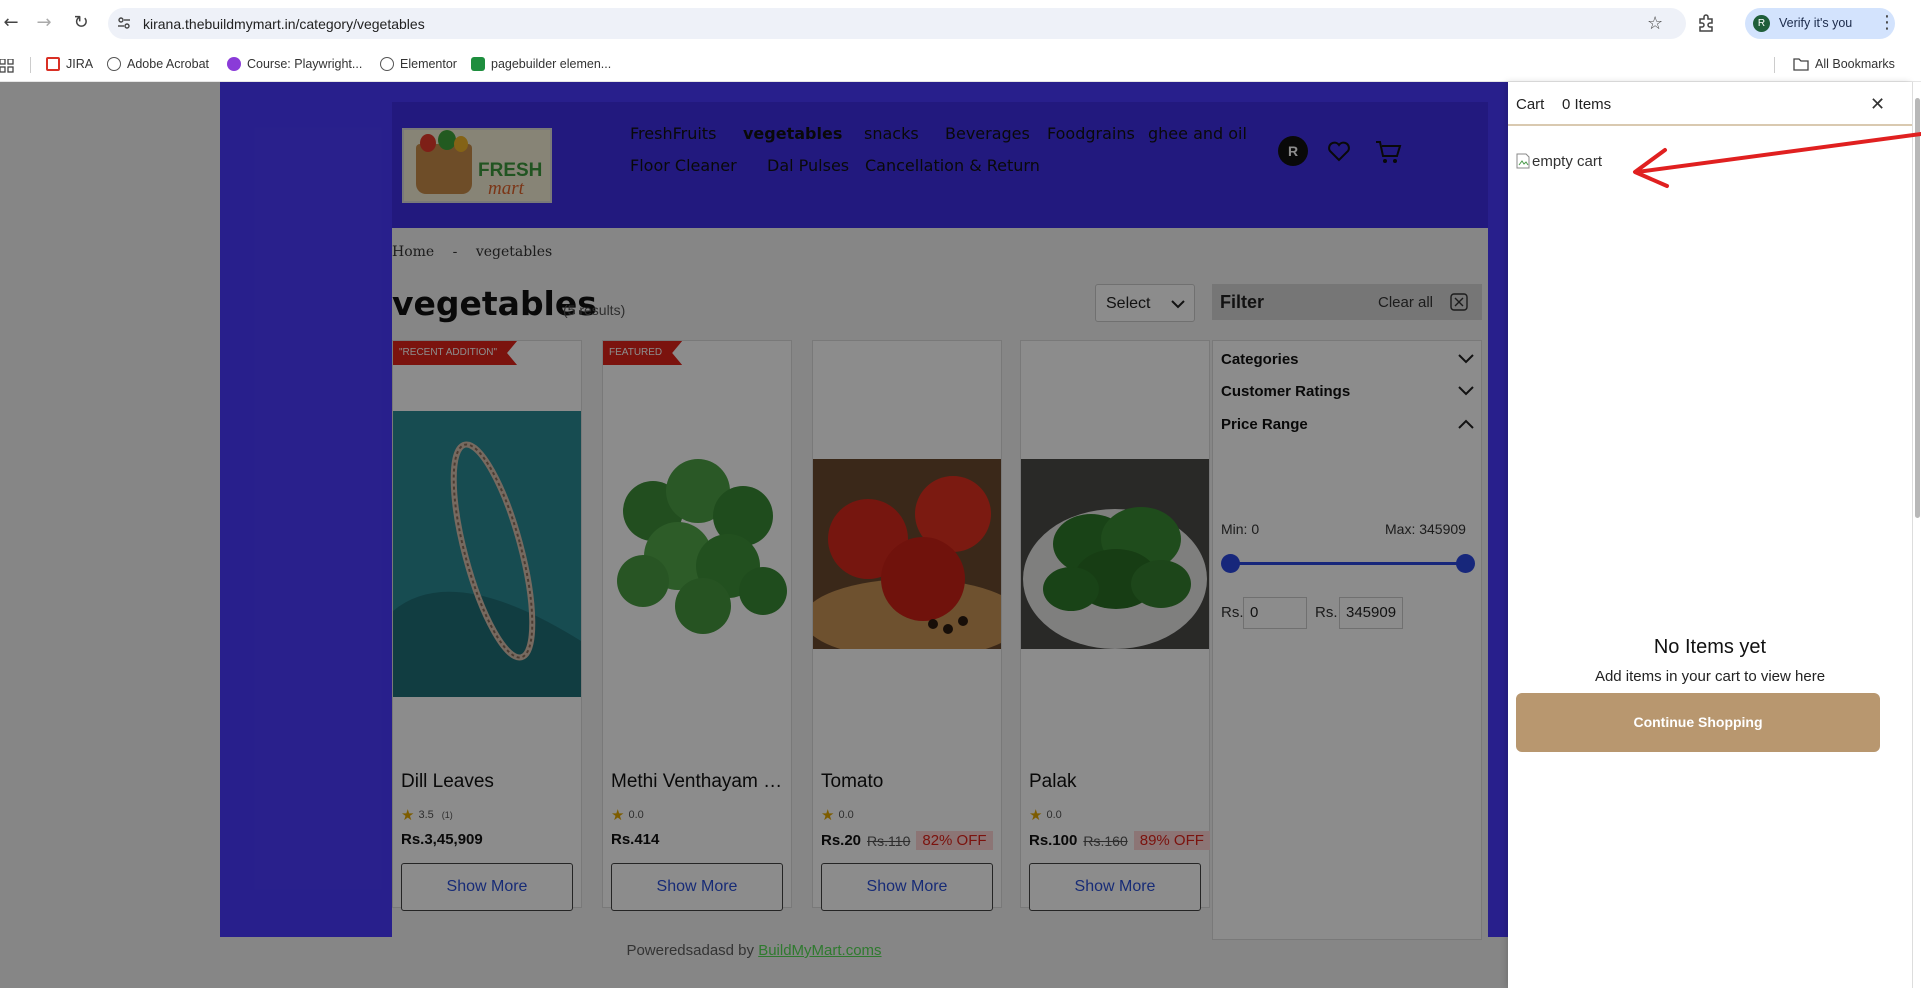 The image size is (1921, 988). I want to click on site-info-icon, so click(124, 23).